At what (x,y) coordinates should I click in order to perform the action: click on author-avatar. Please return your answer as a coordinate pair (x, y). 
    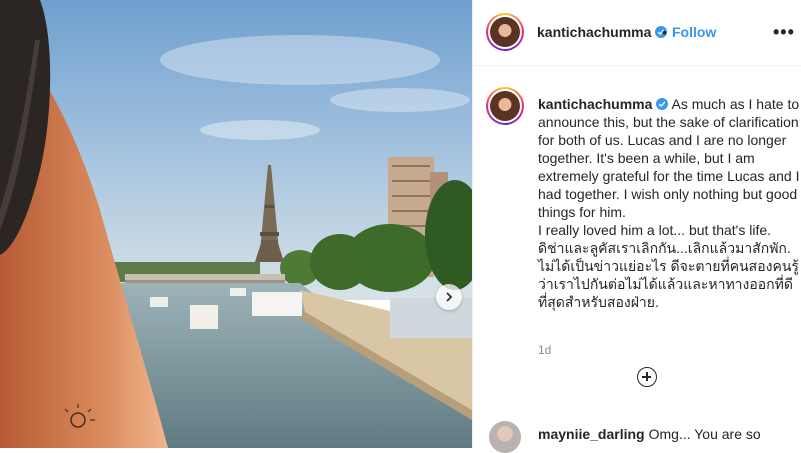
    Looking at the image, I should click on (505, 32).